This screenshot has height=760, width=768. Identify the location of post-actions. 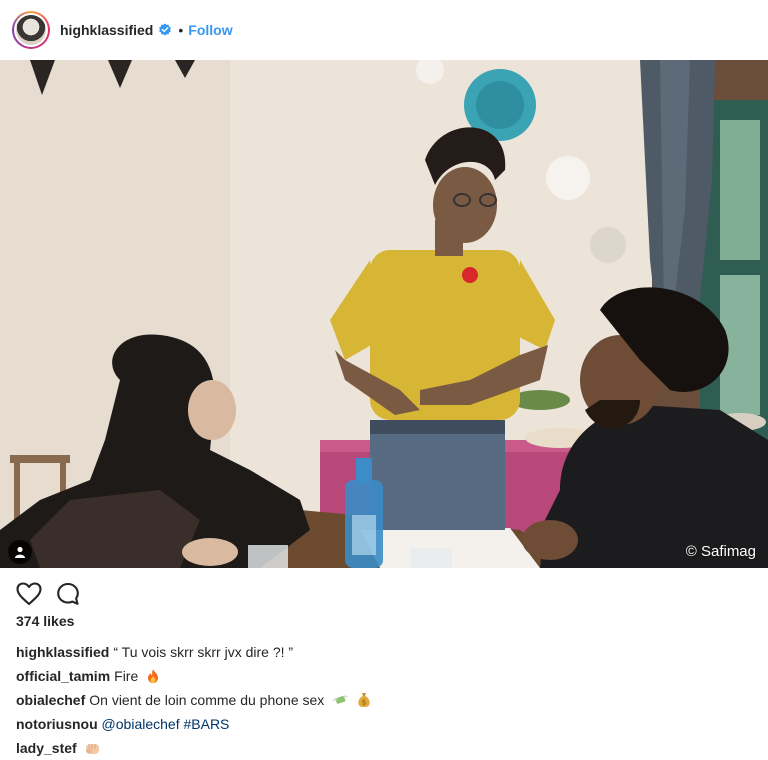
(48, 594).